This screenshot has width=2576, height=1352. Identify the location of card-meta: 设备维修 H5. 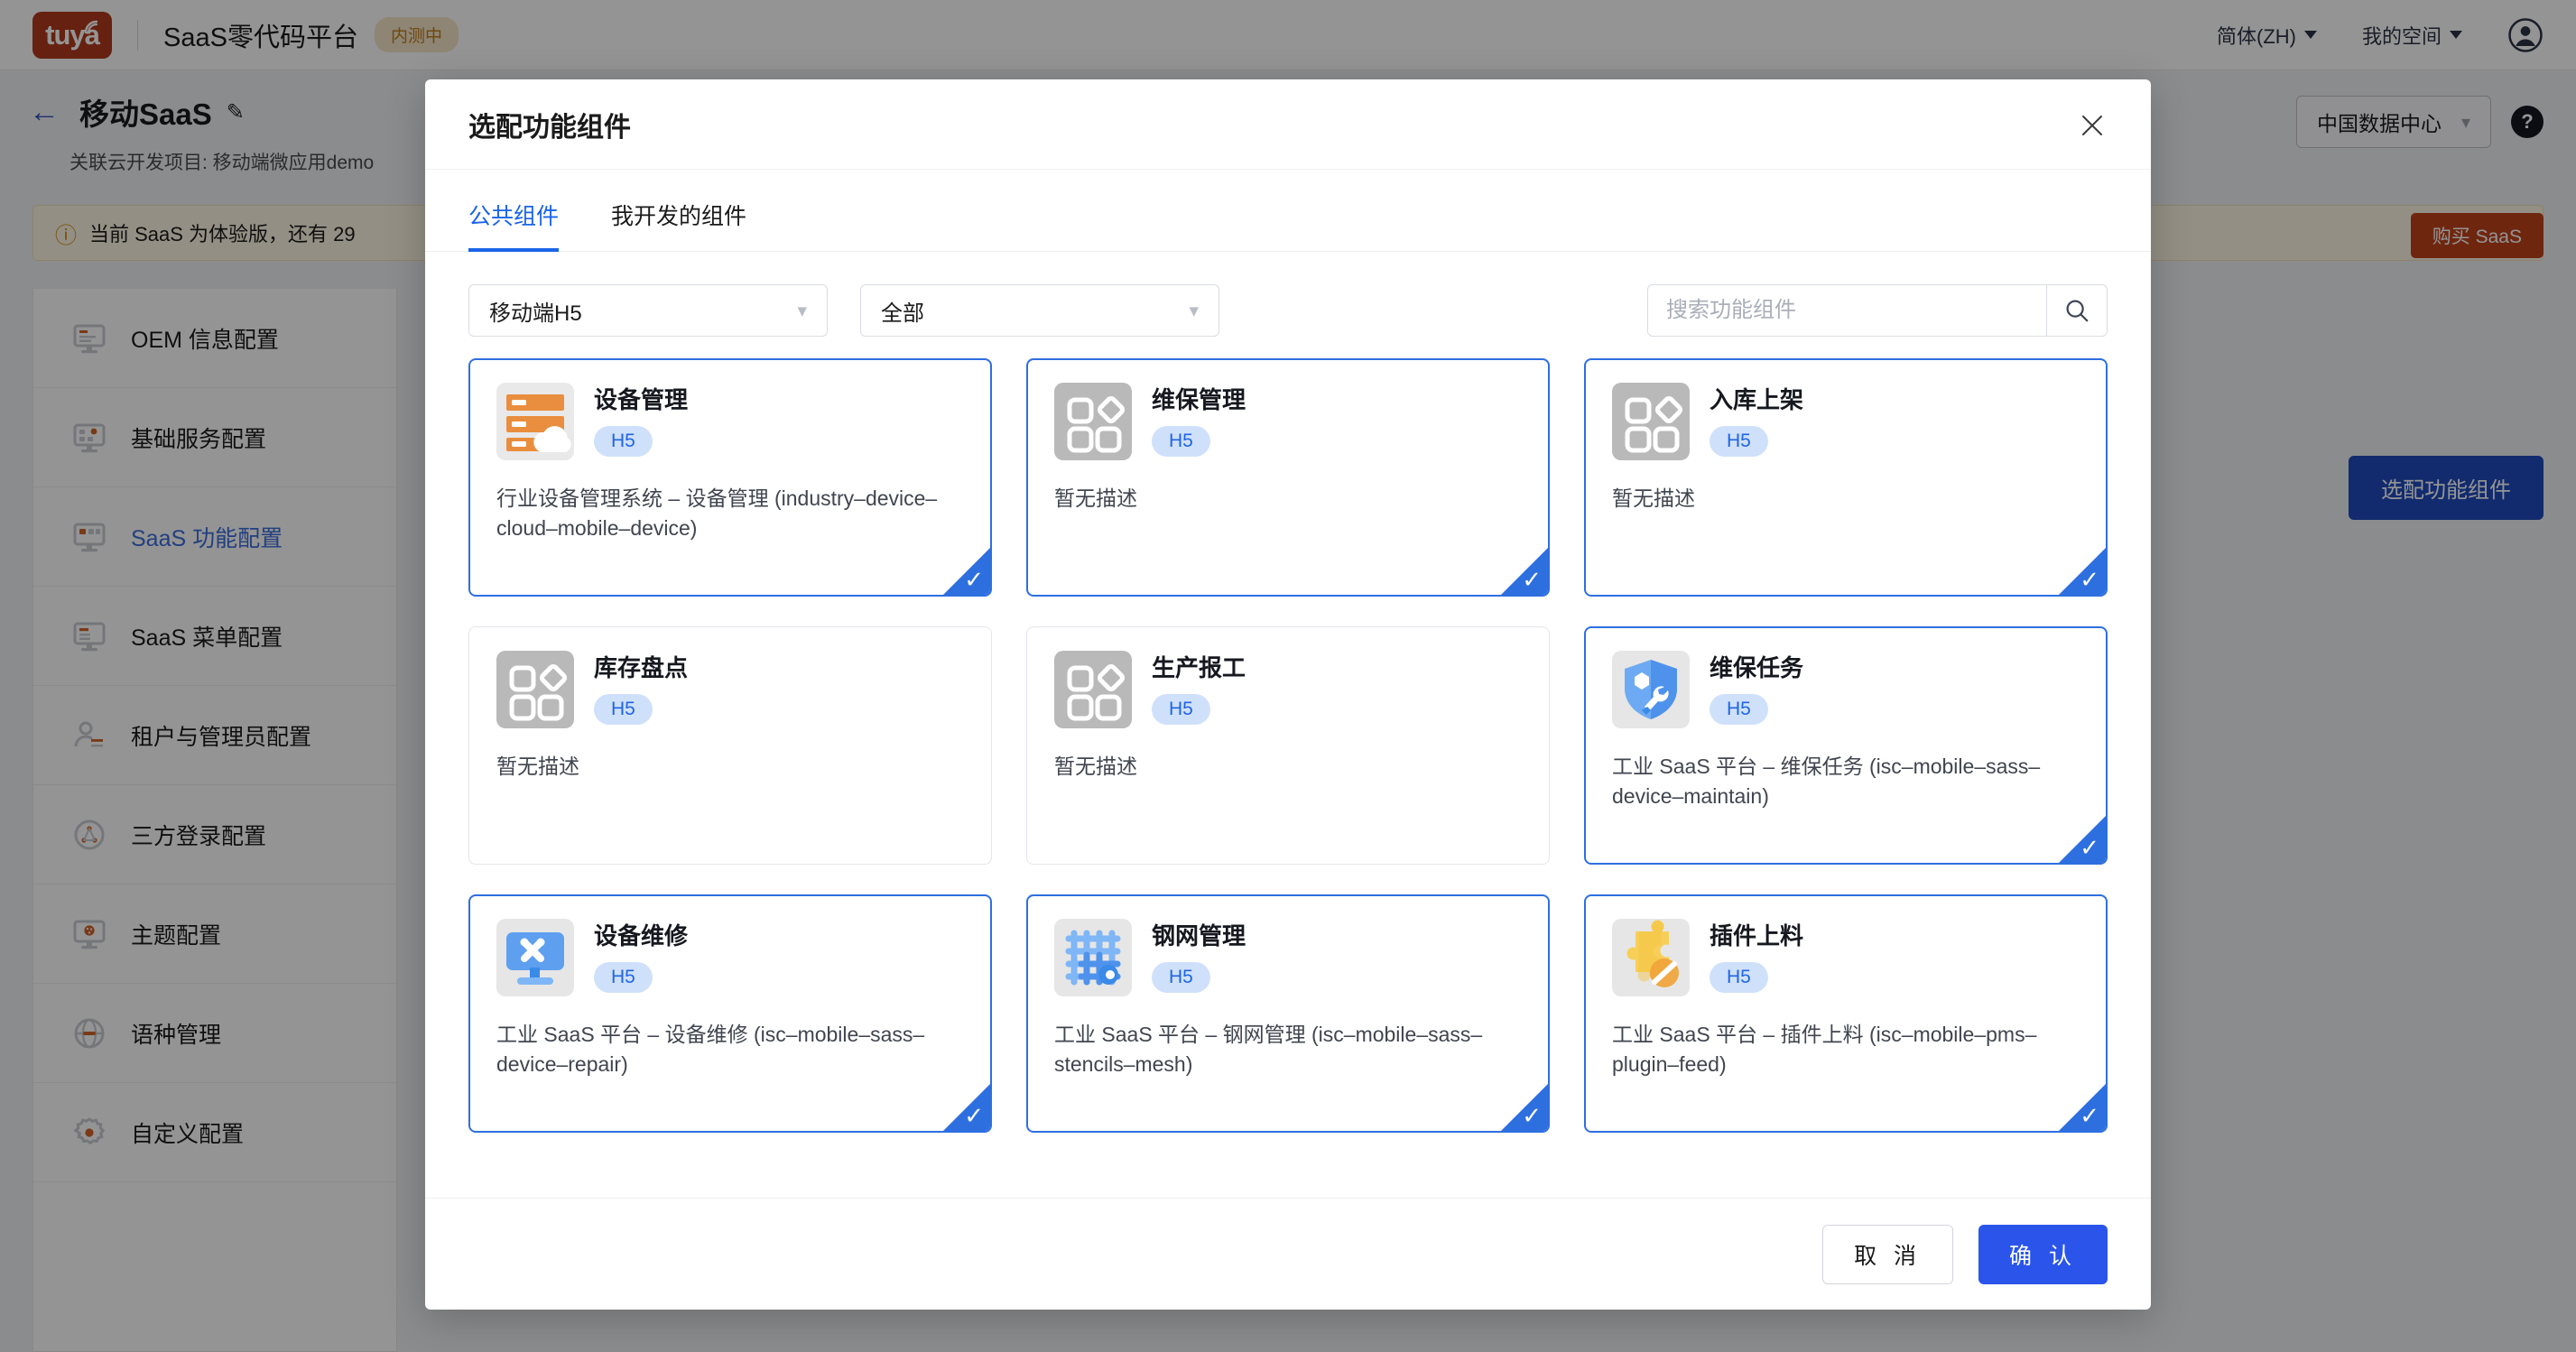
(641, 956).